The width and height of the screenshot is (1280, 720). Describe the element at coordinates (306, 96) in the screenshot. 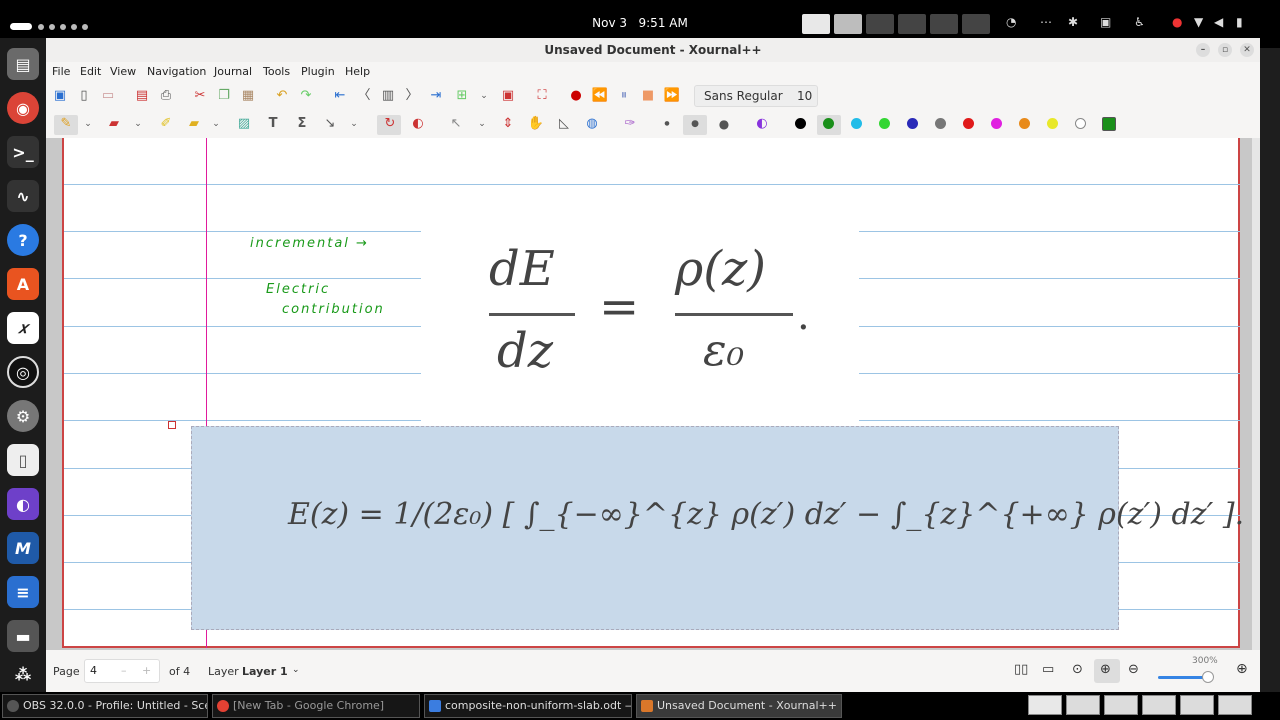

I see `redo-icon: ↷` at that location.